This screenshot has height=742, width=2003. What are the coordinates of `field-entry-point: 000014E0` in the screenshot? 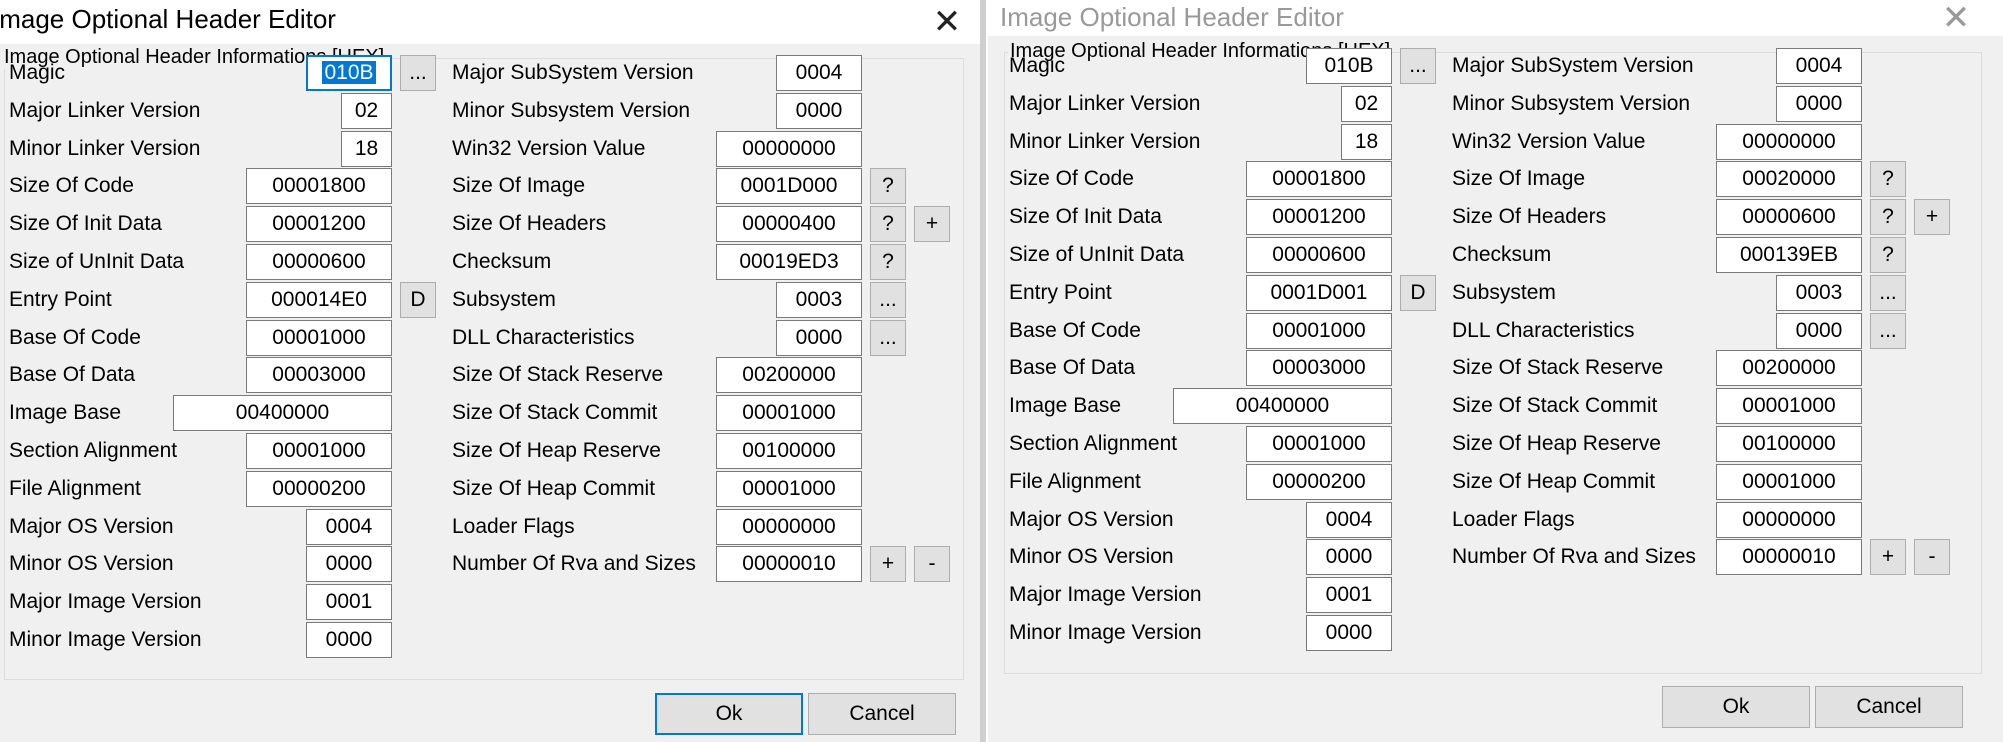 It's located at (319, 300).